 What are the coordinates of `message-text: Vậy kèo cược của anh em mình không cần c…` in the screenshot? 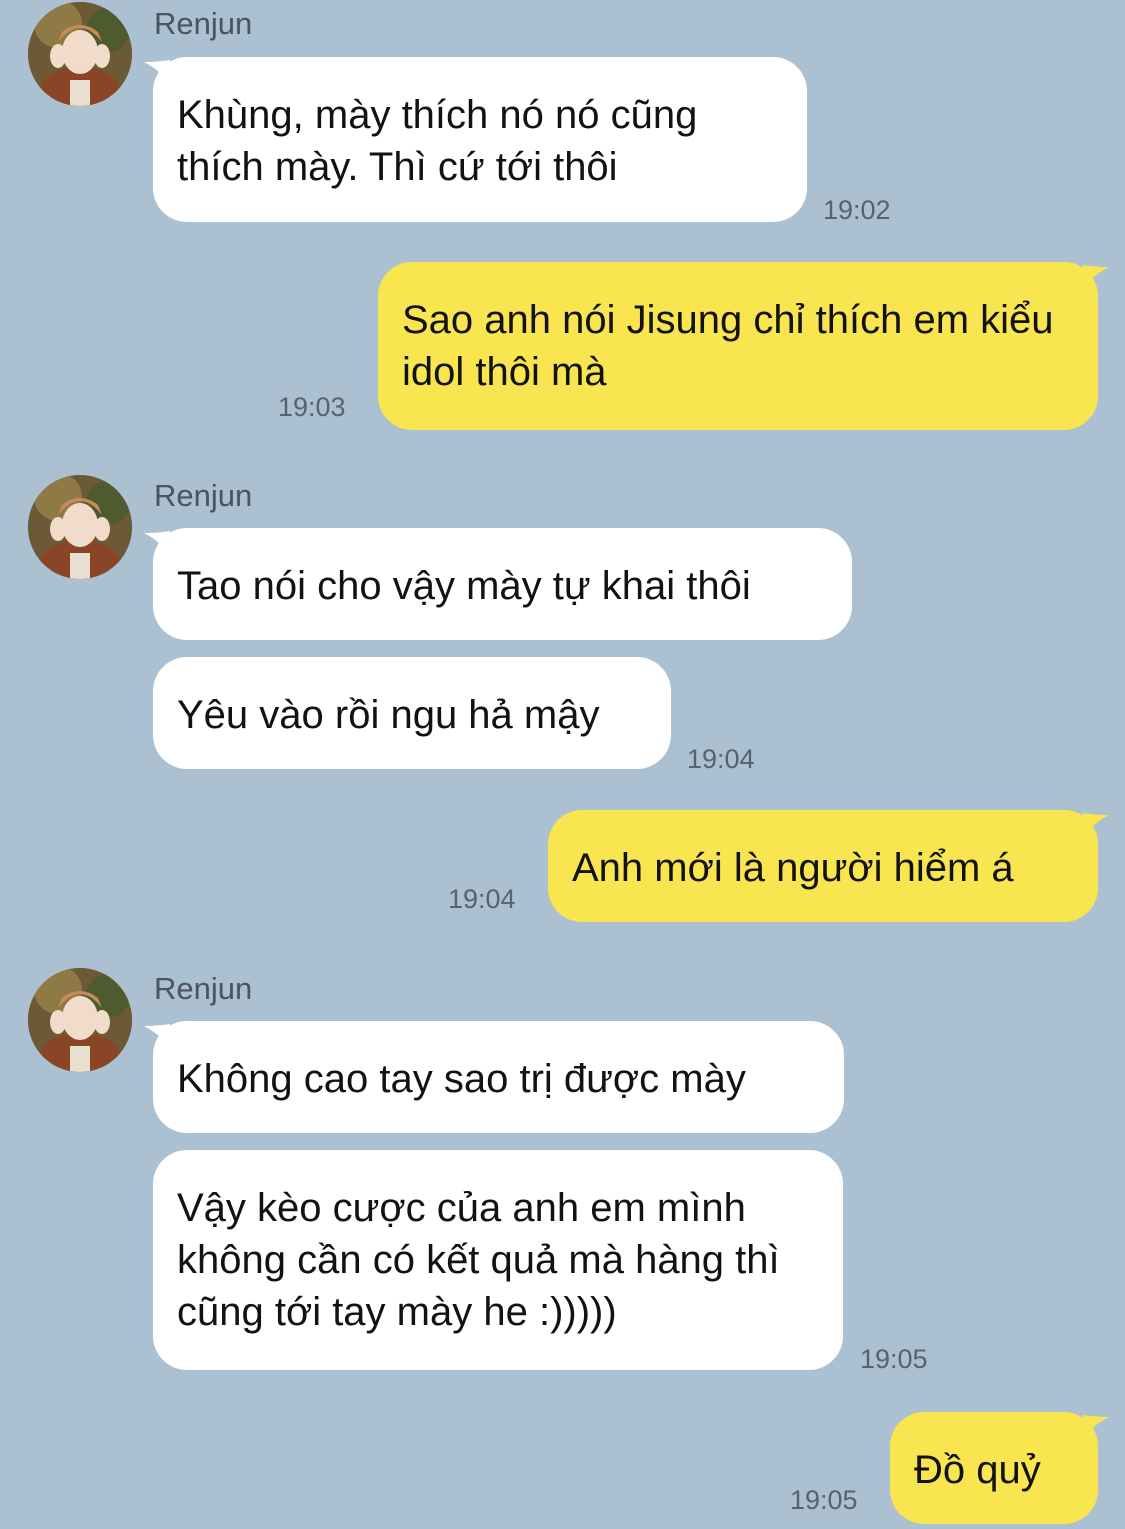 It's located at (478, 1260).